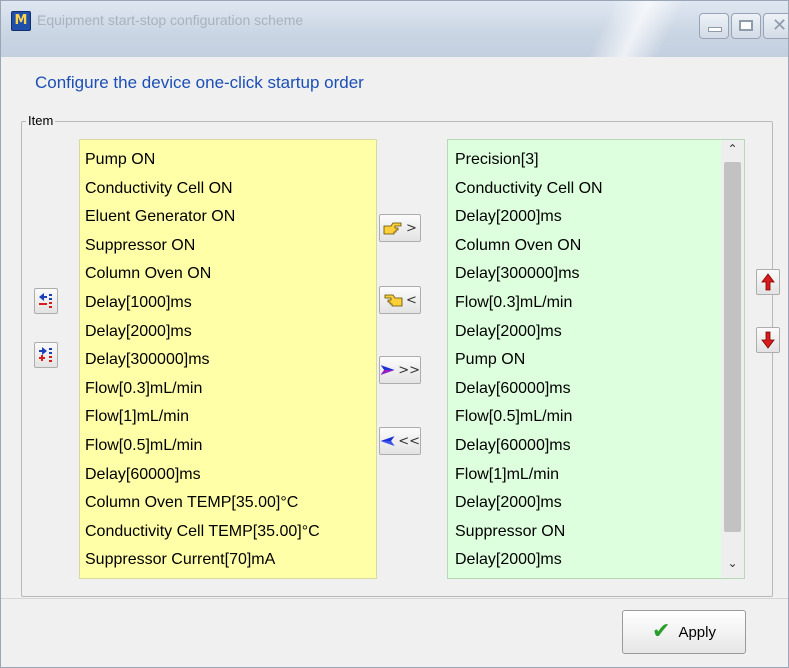 Image resolution: width=789 pixels, height=668 pixels. What do you see at coordinates (230, 417) in the screenshot?
I see `available-list-item: Flow[1]mL/min` at bounding box center [230, 417].